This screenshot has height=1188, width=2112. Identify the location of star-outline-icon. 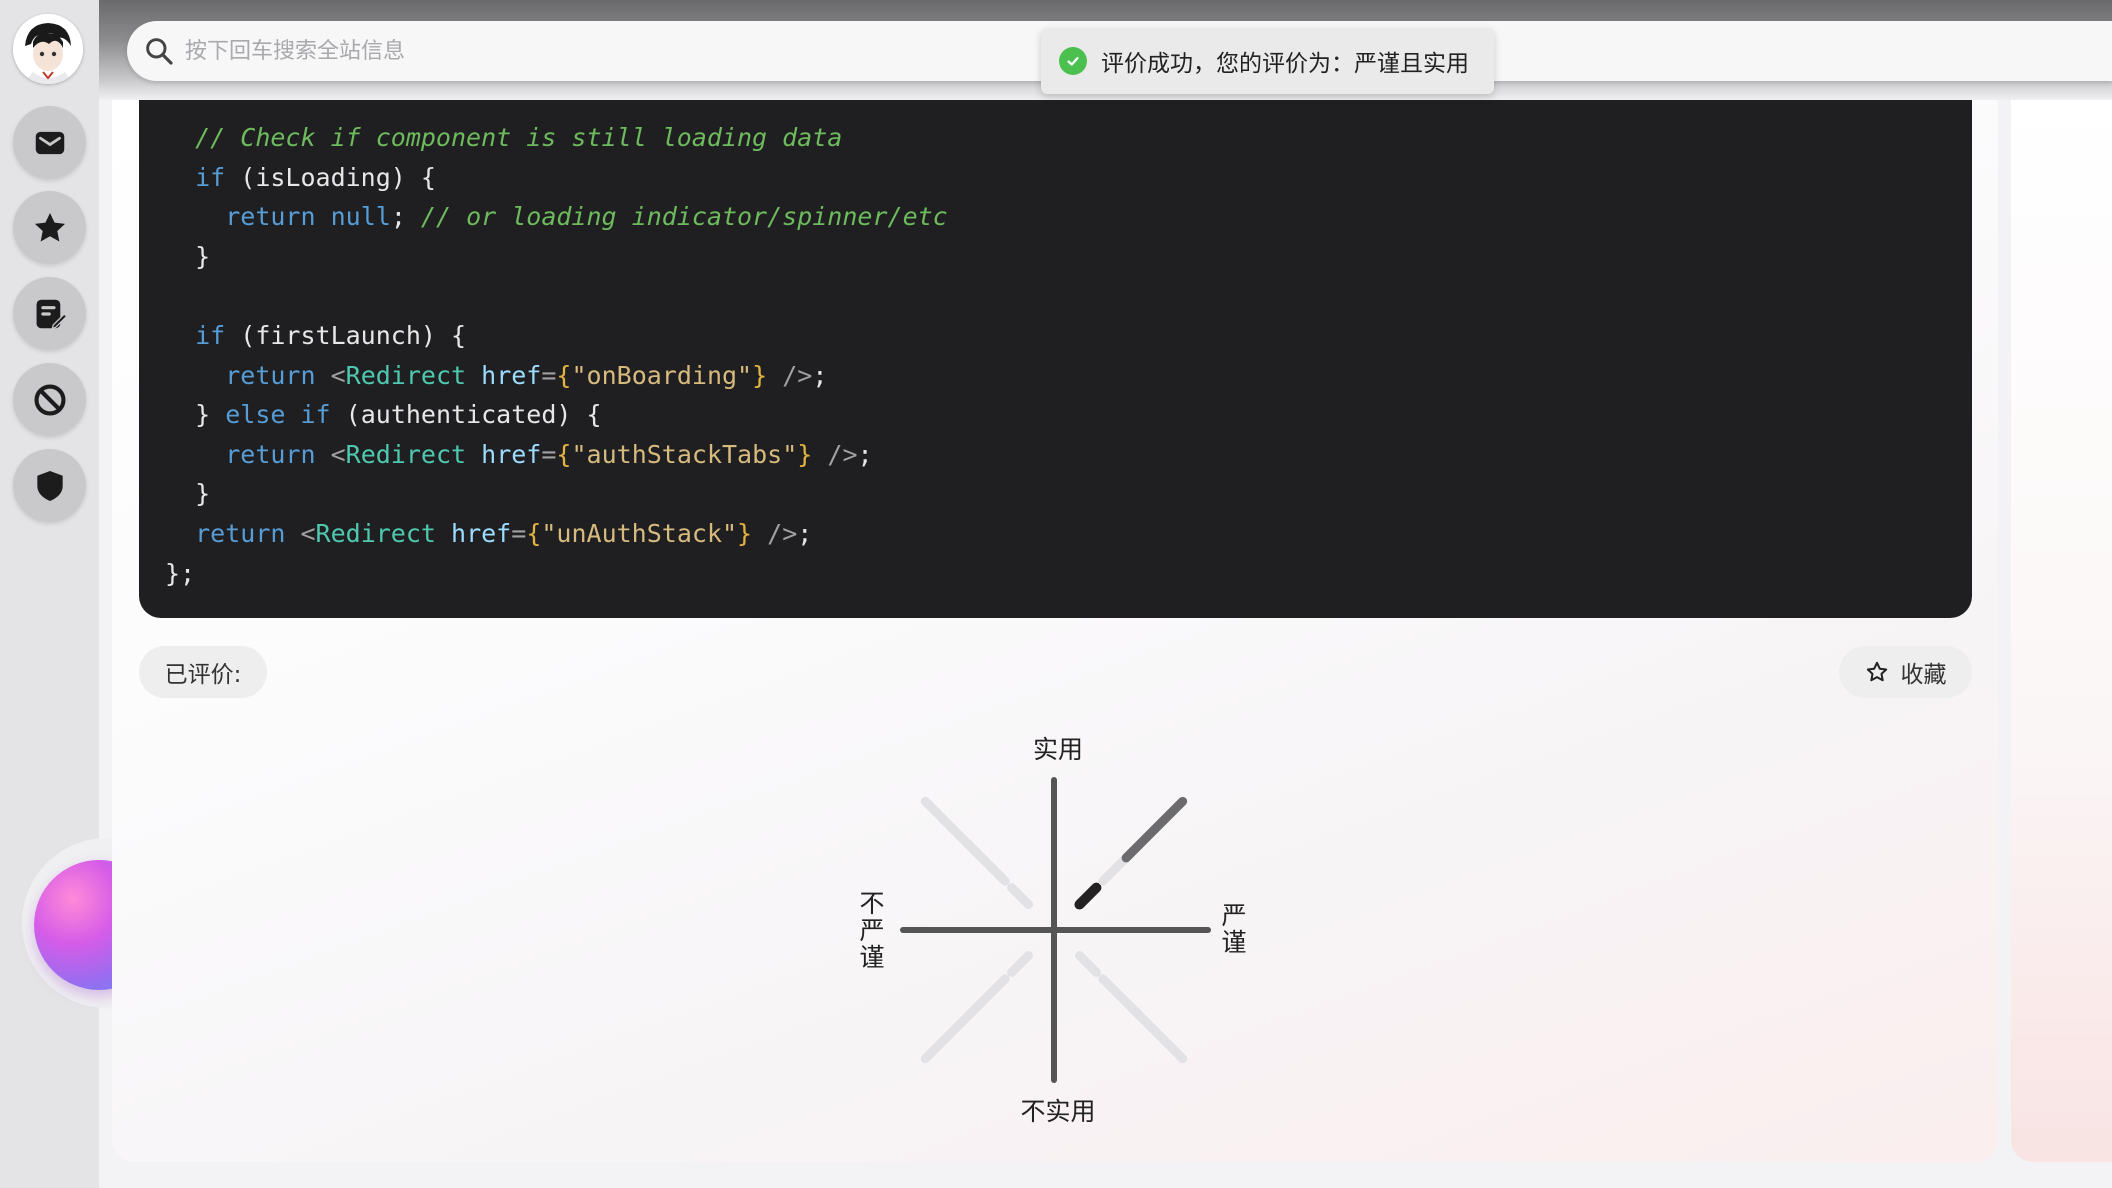
(1876, 671).